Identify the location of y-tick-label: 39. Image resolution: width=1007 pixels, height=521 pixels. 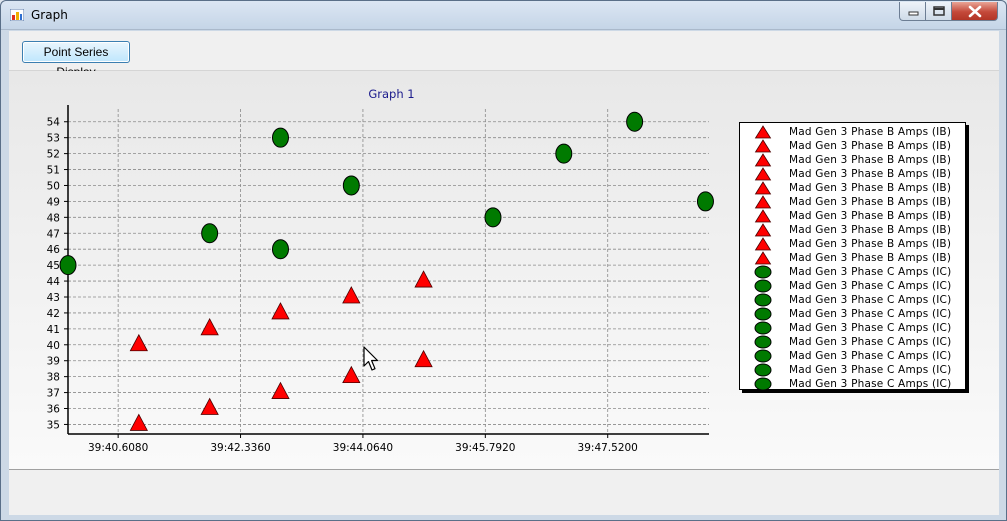
(53, 362).